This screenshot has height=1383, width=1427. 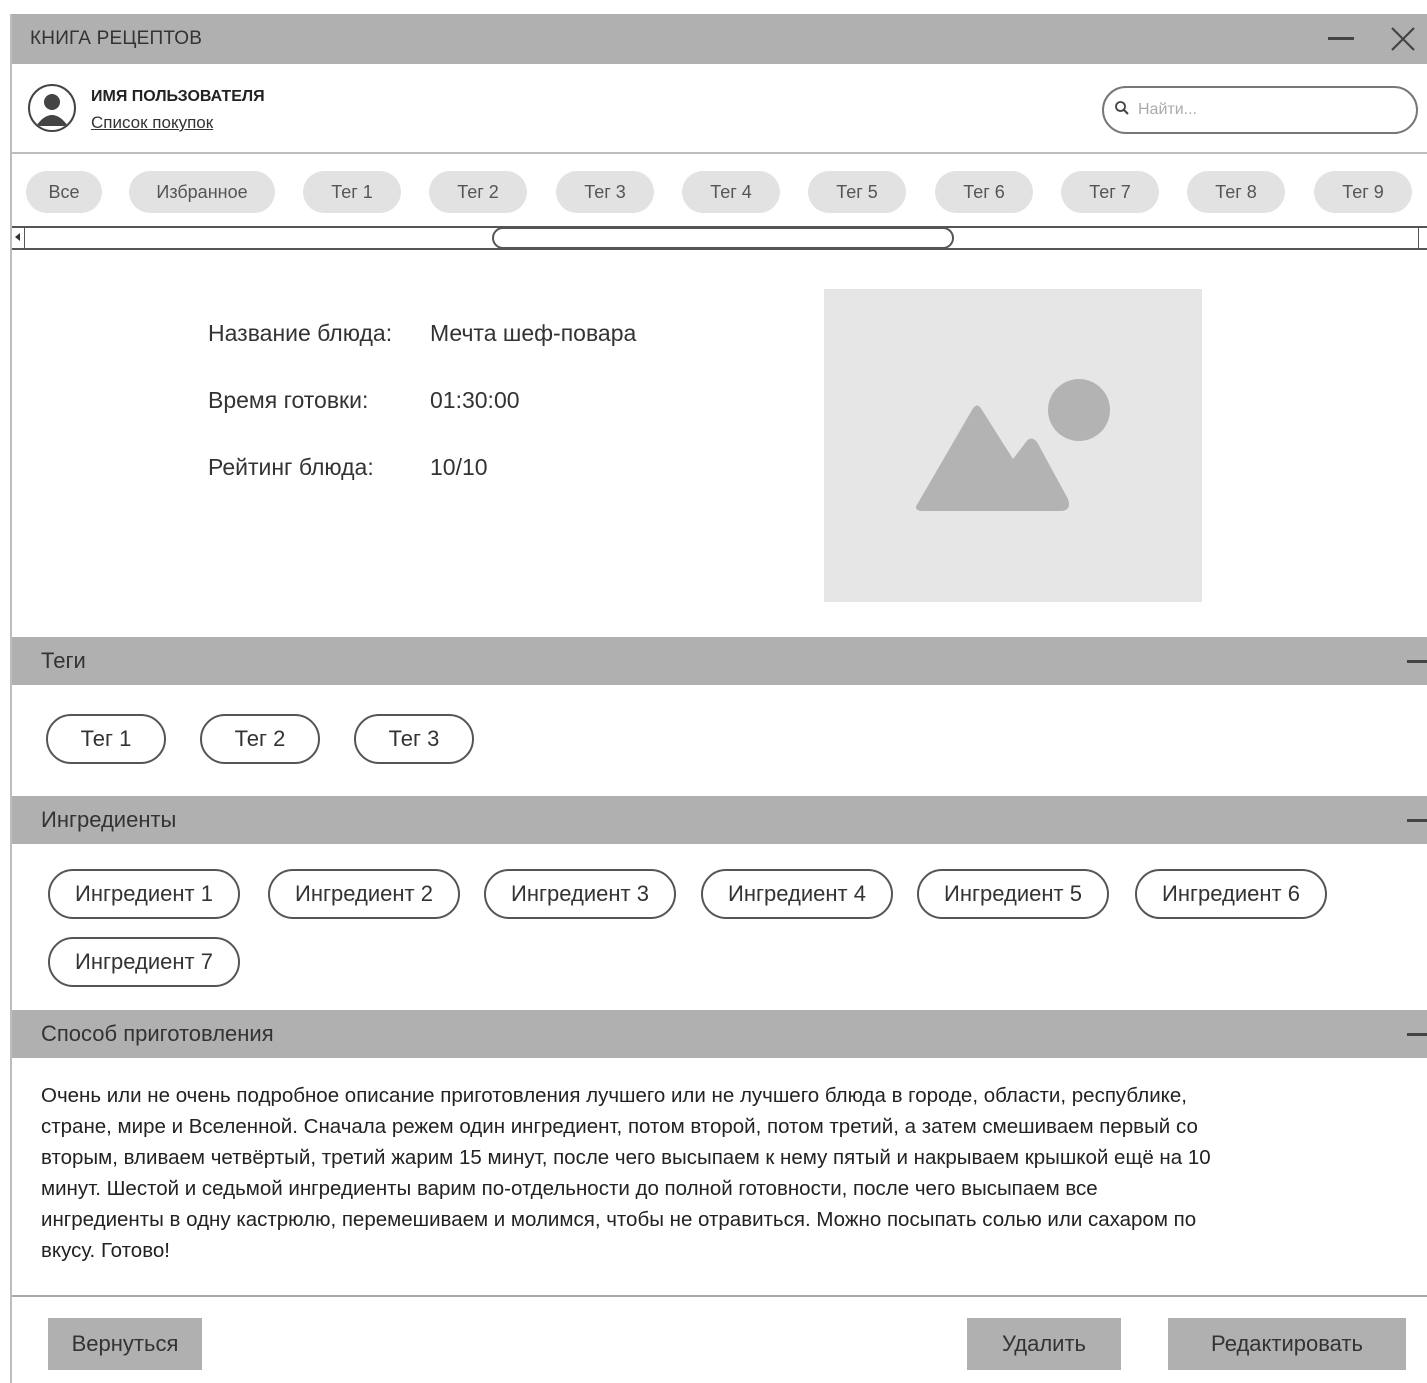 I want to click on title-bar: КНИГА РЕЦЕПТОВ, so click(x=719, y=39).